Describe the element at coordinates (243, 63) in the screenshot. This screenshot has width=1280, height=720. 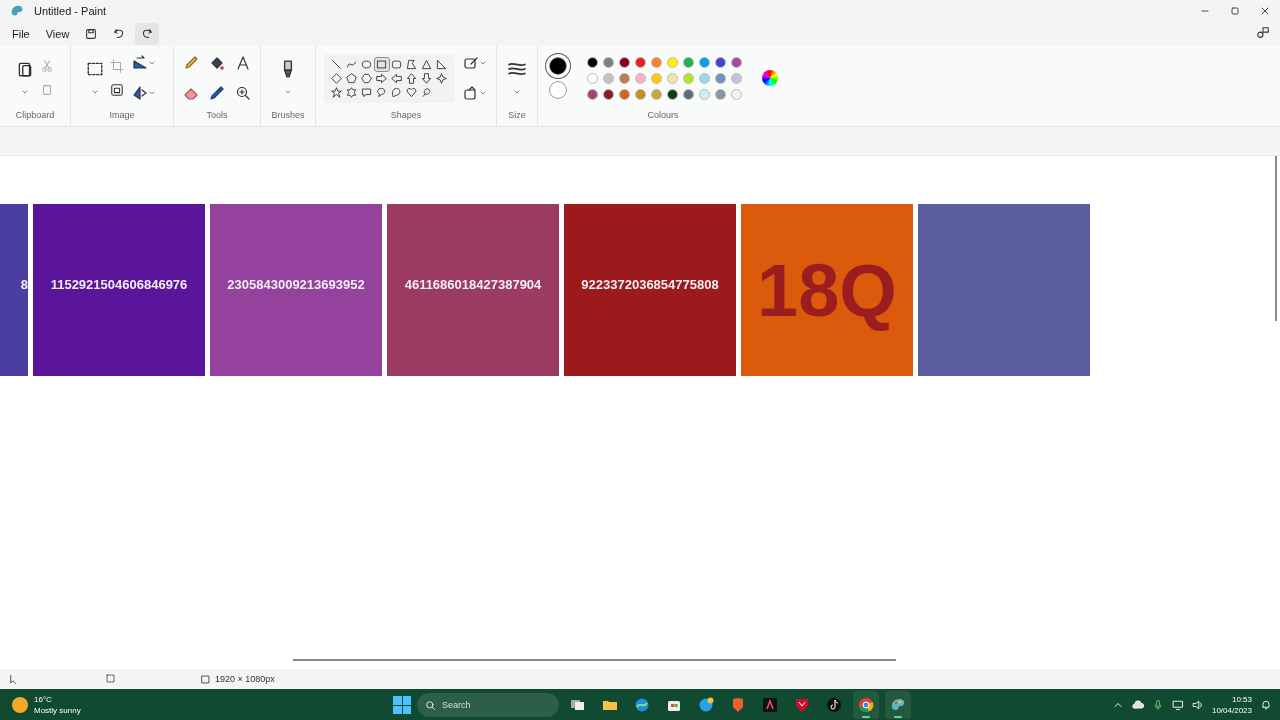
I see `text-icon` at that location.